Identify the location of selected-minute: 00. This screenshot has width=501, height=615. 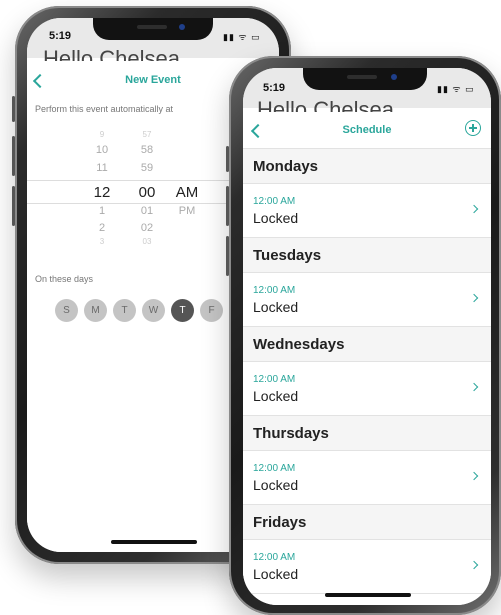
(147, 192).